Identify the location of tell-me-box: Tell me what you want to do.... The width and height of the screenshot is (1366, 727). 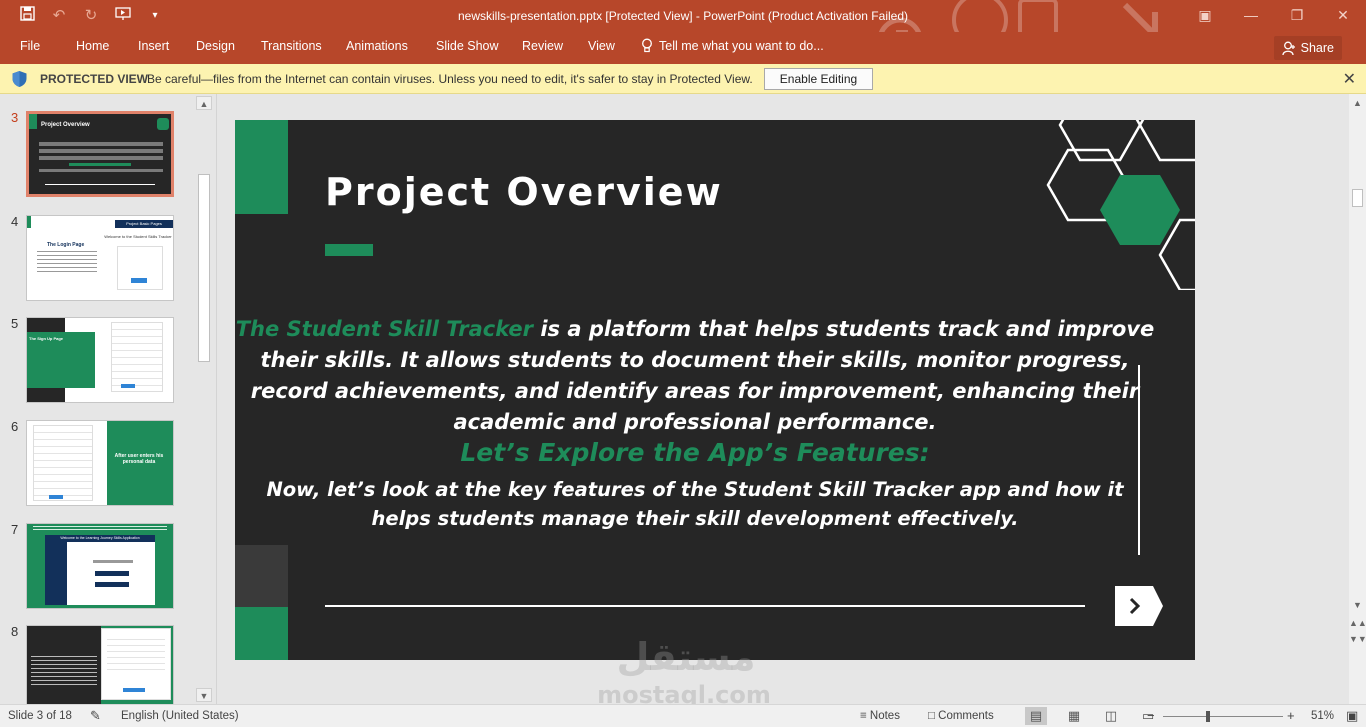
(732, 45).